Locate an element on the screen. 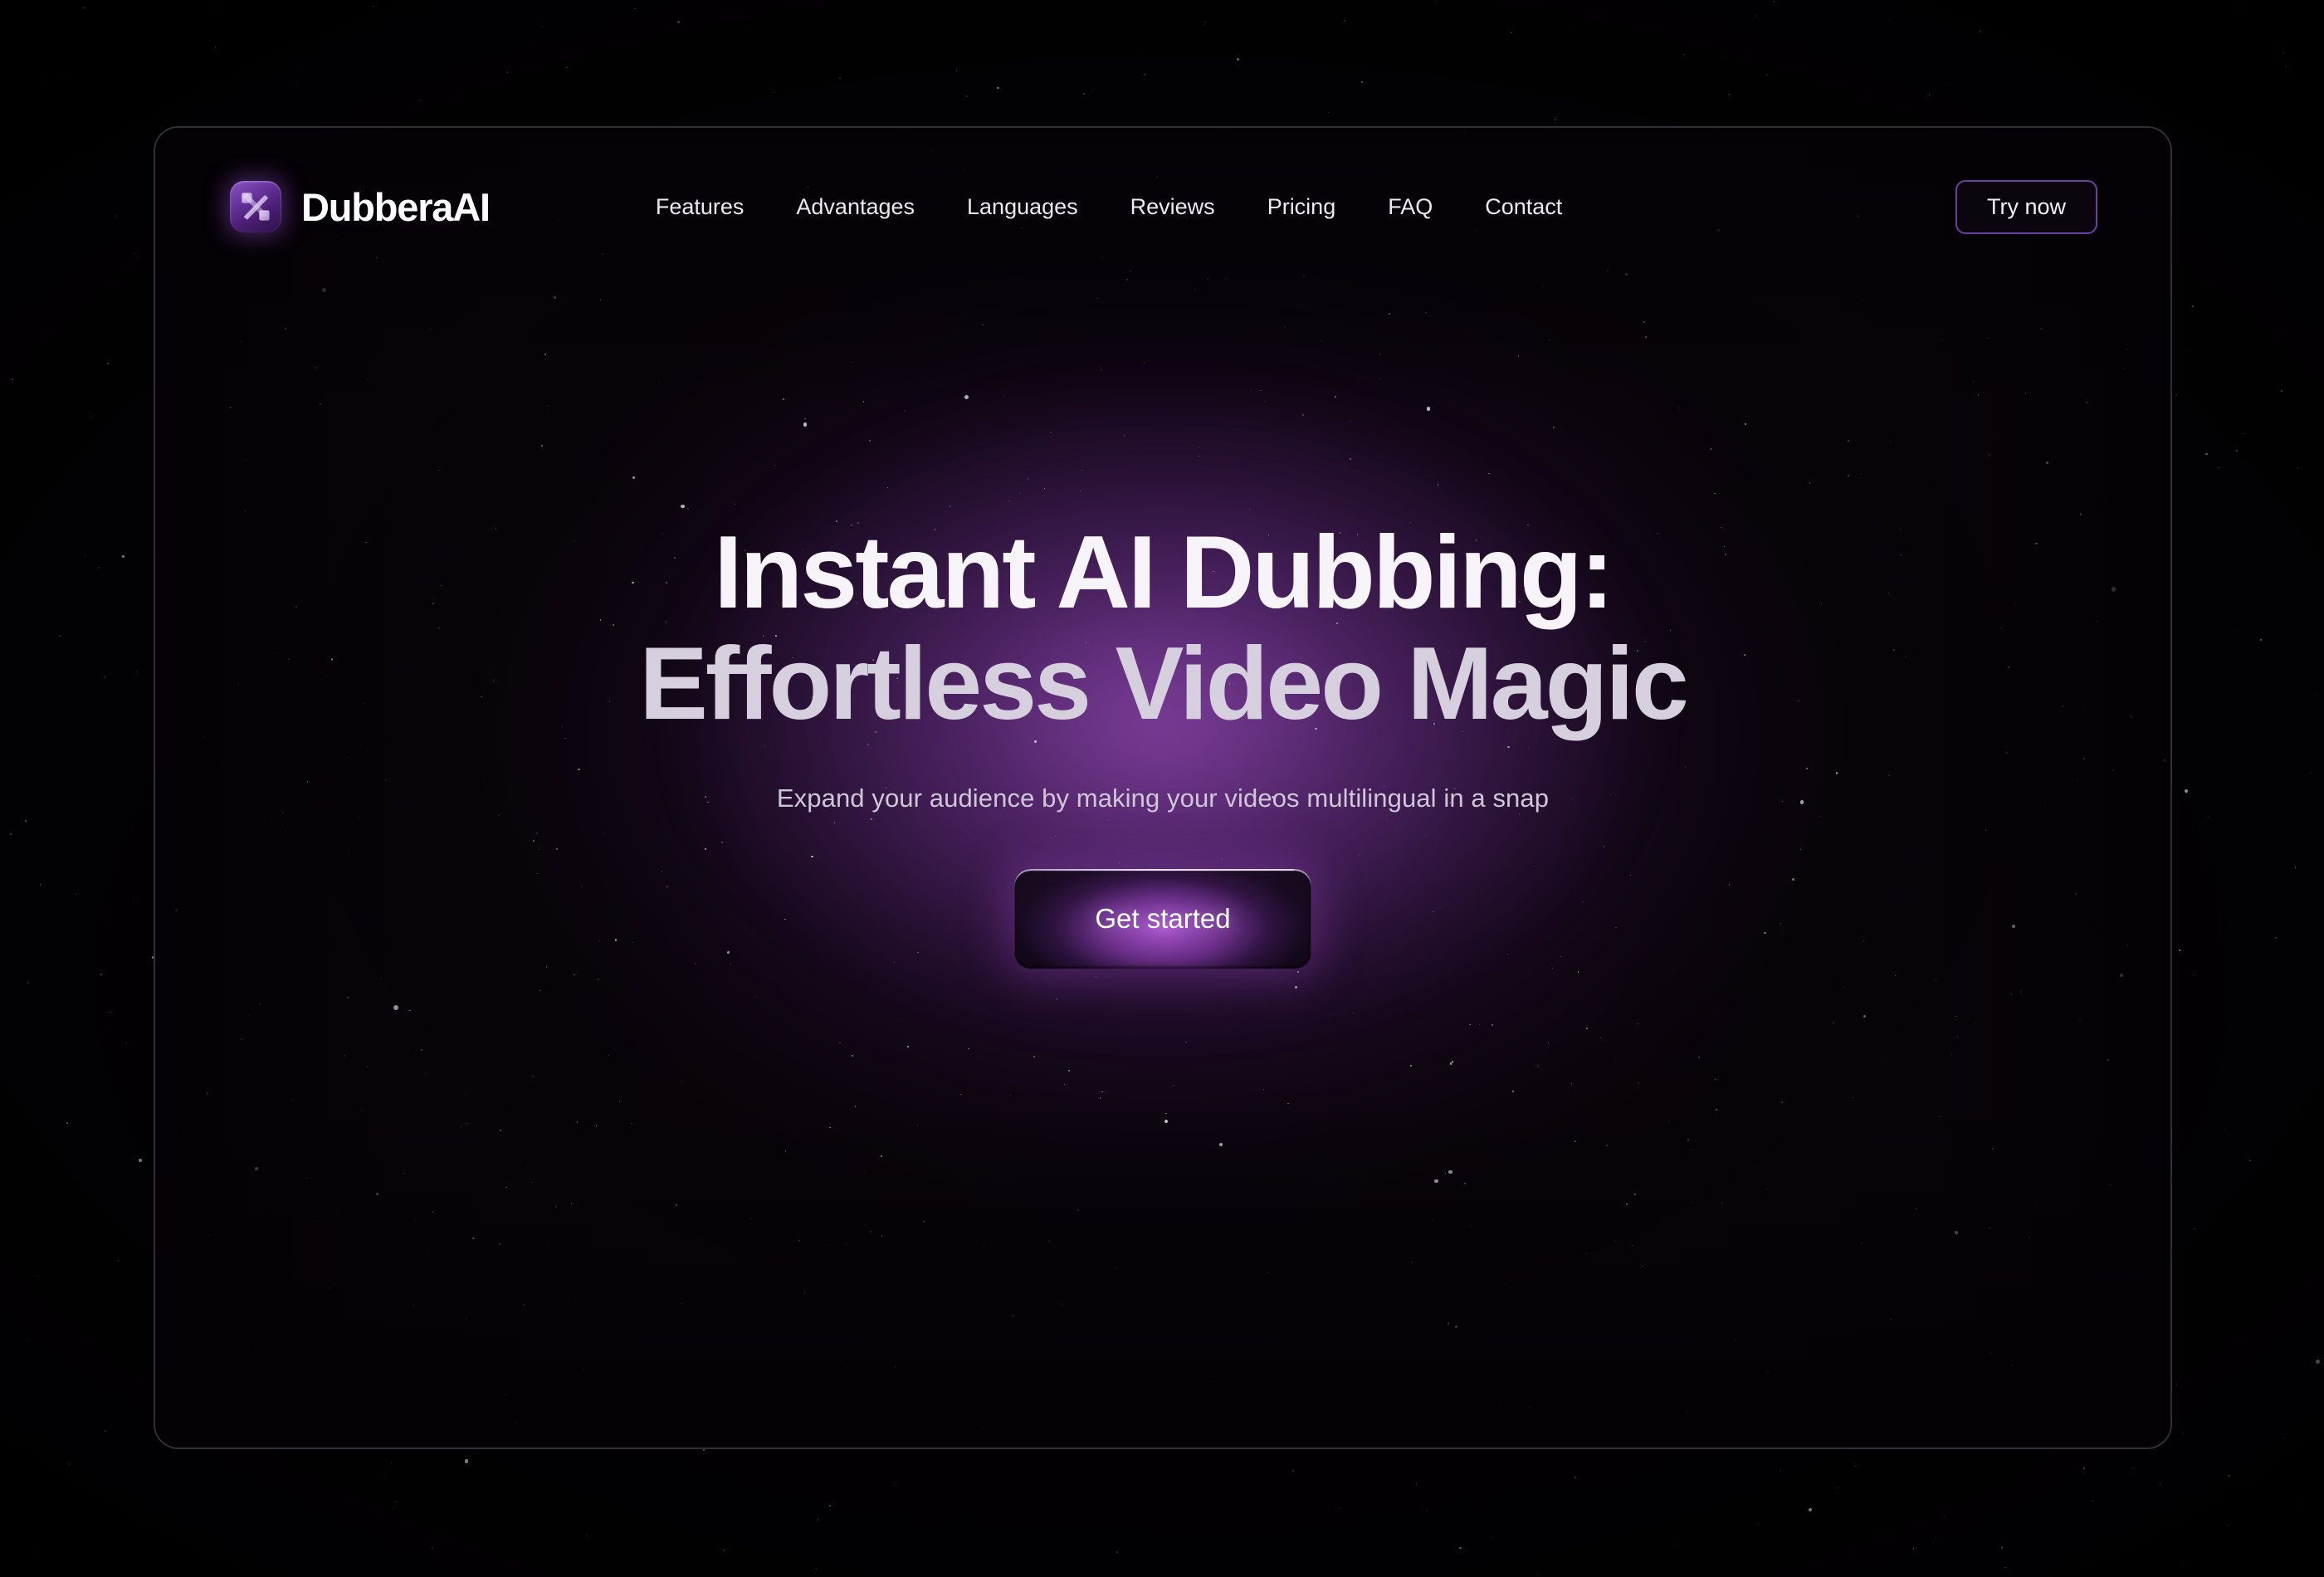  headline-line-1: Instant AI Dubbing: is located at coordinates (1164, 572).